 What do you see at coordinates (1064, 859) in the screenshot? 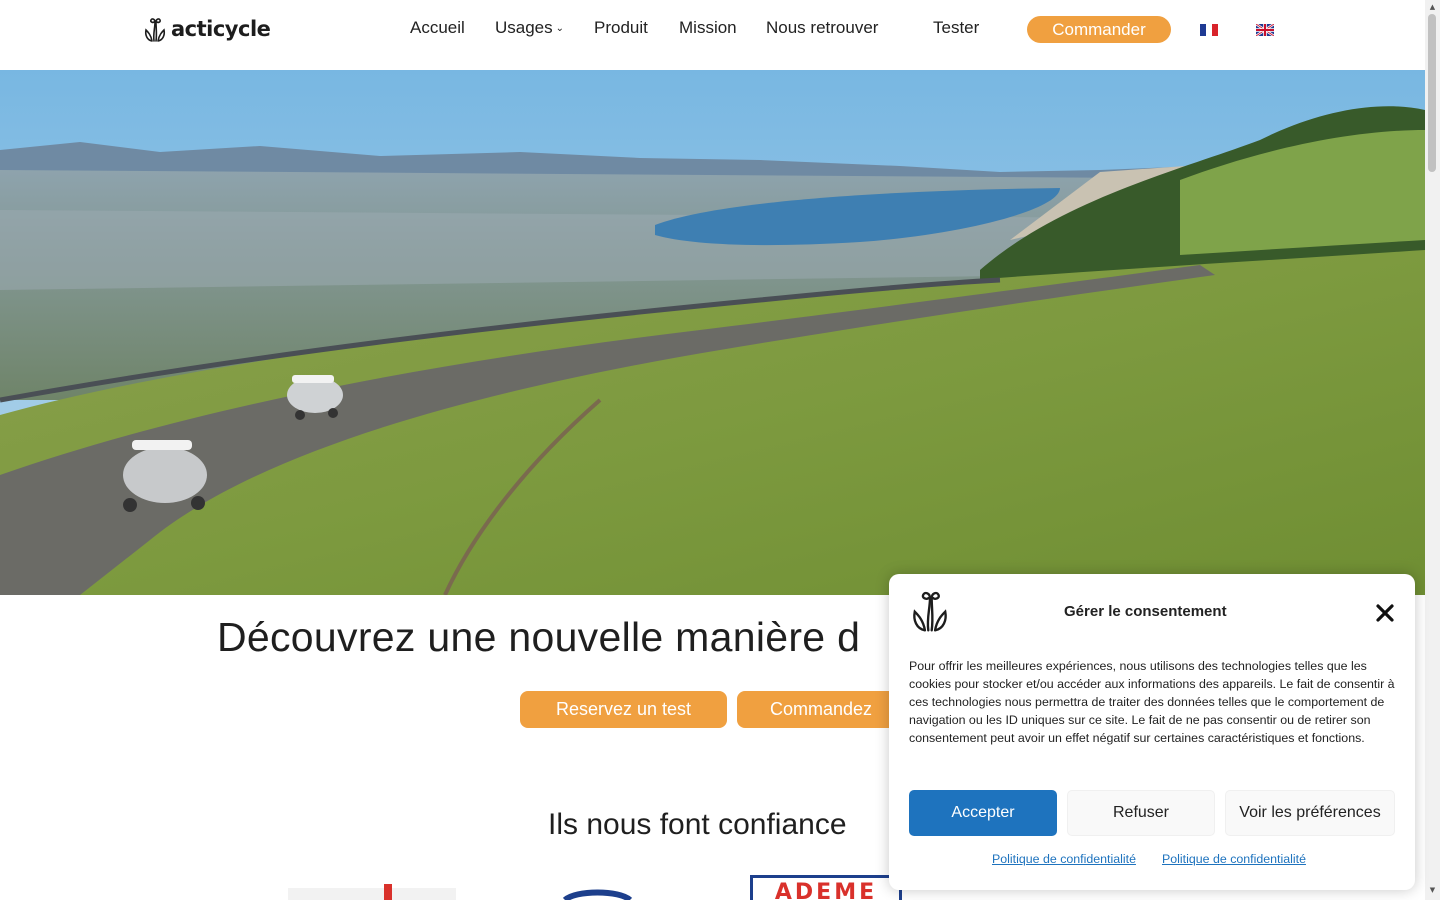
I see `privacy-policy-link: Politique de confidentialité` at bounding box center [1064, 859].